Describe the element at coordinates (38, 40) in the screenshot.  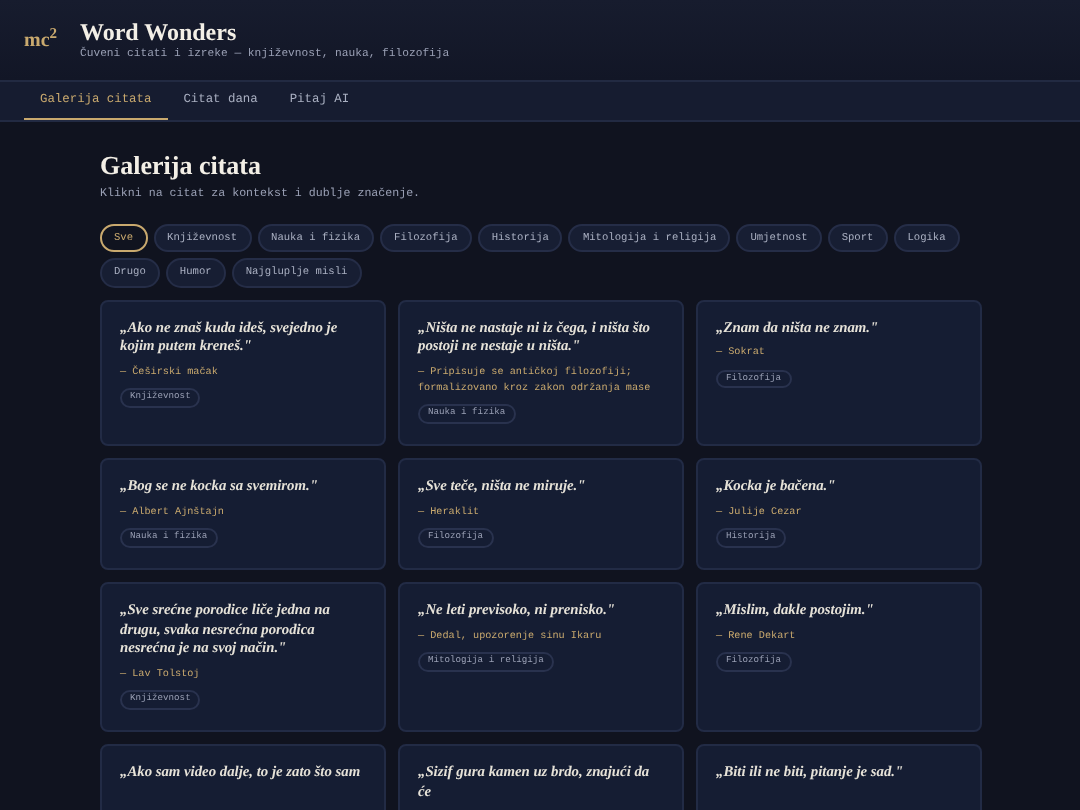
I see `logo: mc$^{2}$` at that location.